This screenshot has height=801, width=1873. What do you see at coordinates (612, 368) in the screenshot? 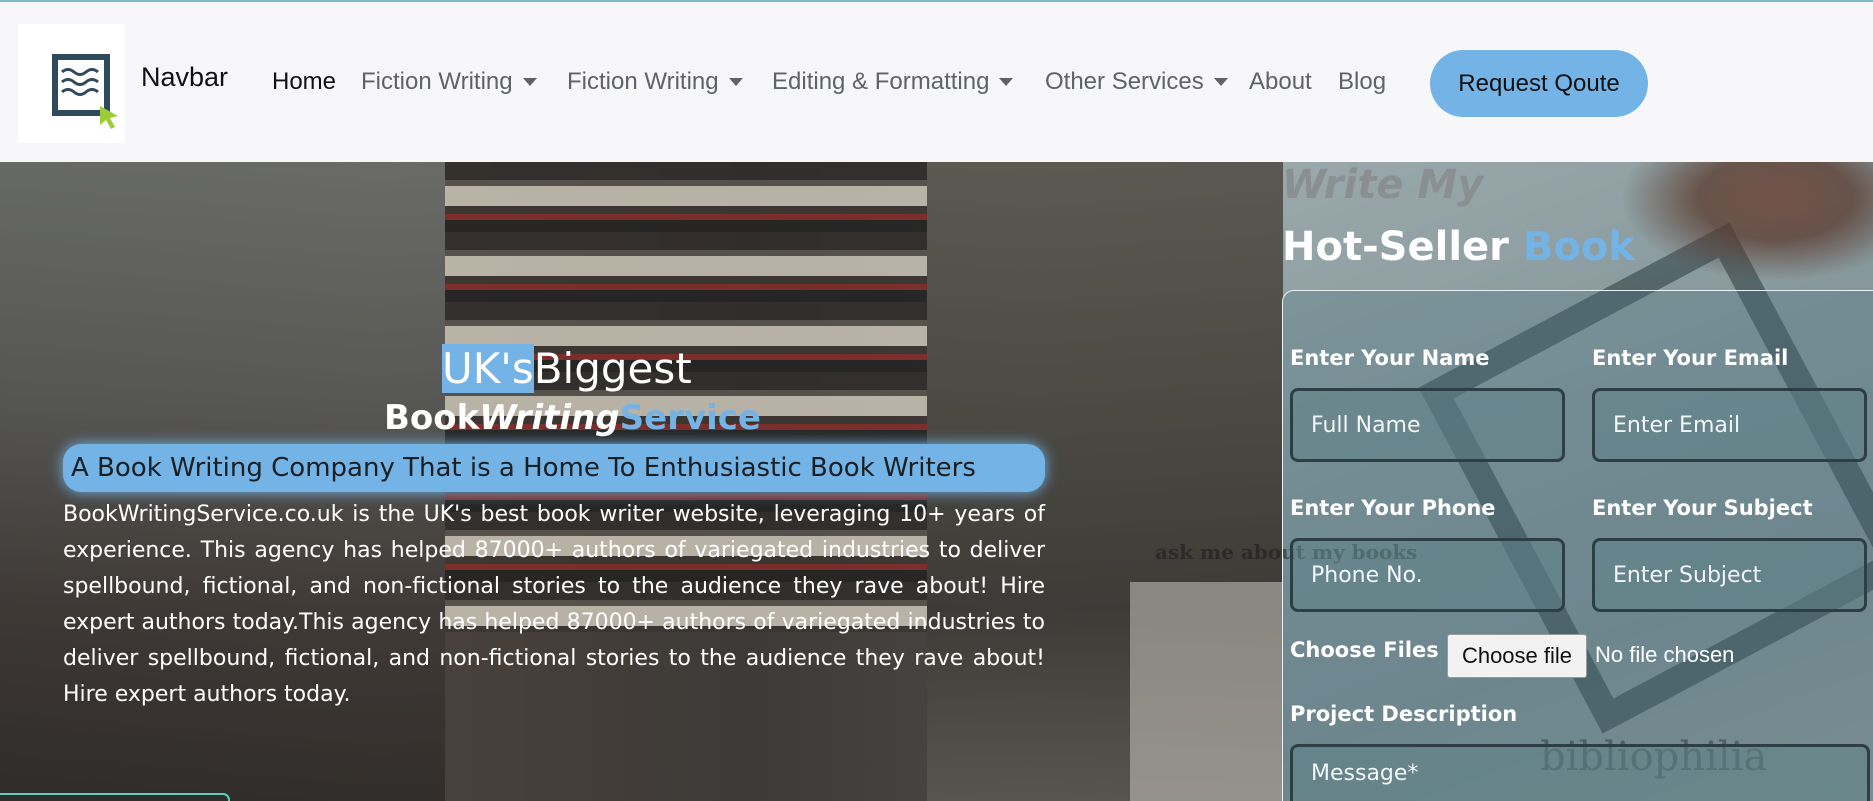
I see `hero-title-rest: Biggest` at bounding box center [612, 368].